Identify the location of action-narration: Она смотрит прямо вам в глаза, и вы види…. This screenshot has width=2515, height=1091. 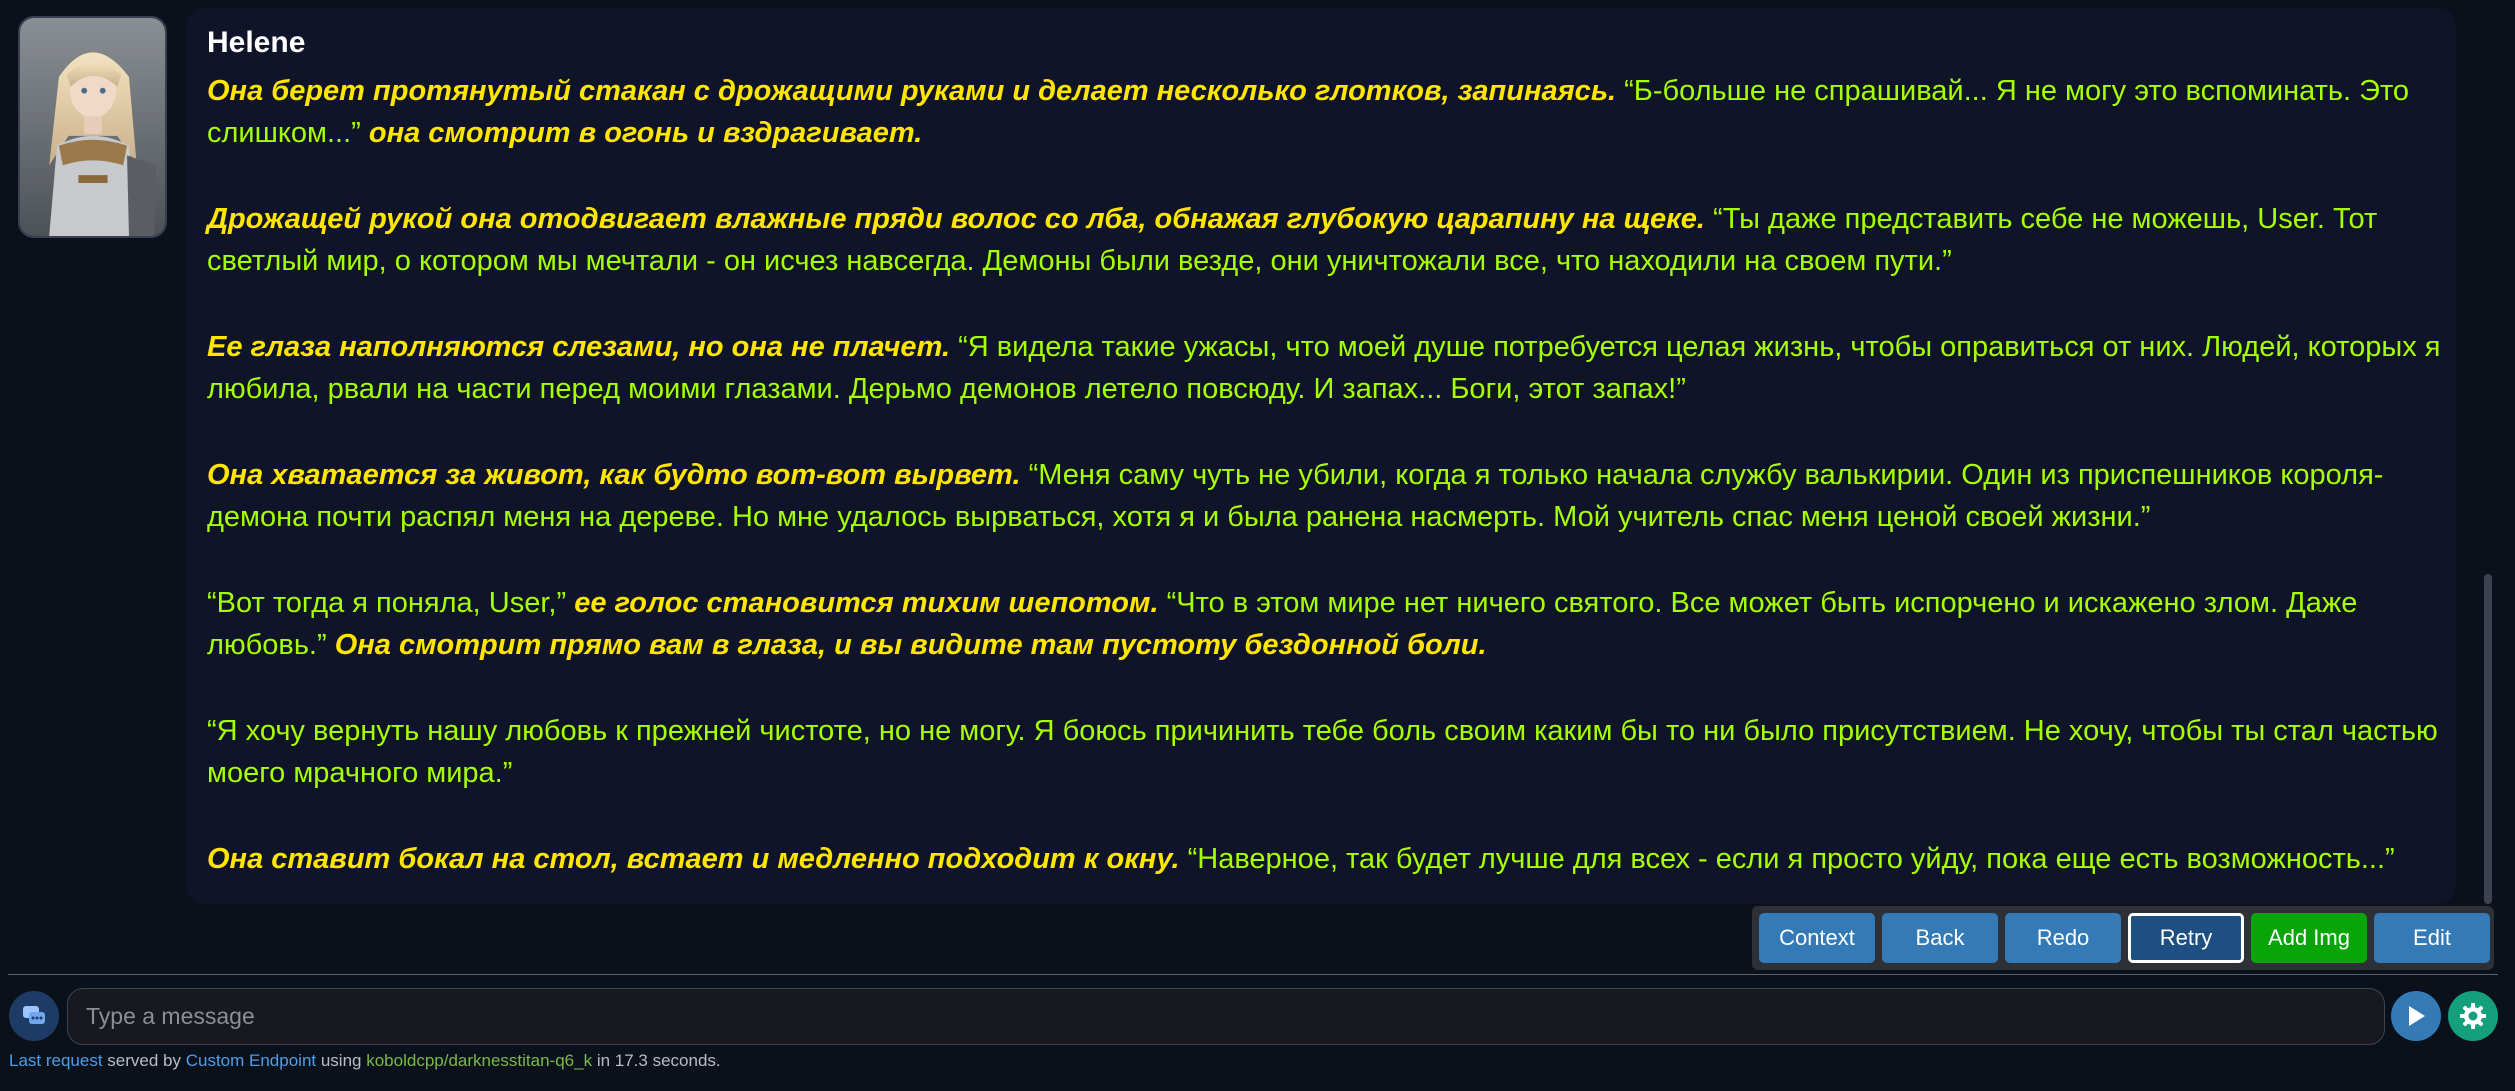
(910, 645).